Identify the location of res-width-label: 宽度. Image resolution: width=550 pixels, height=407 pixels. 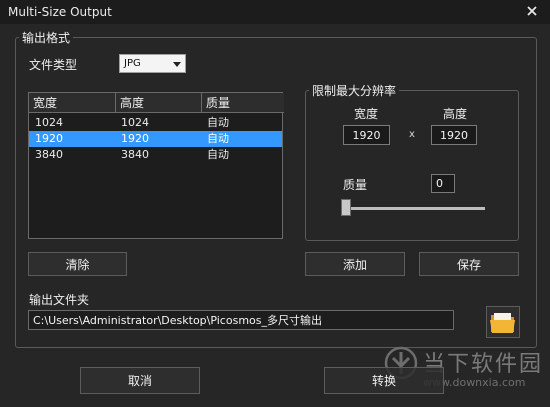
(366, 114).